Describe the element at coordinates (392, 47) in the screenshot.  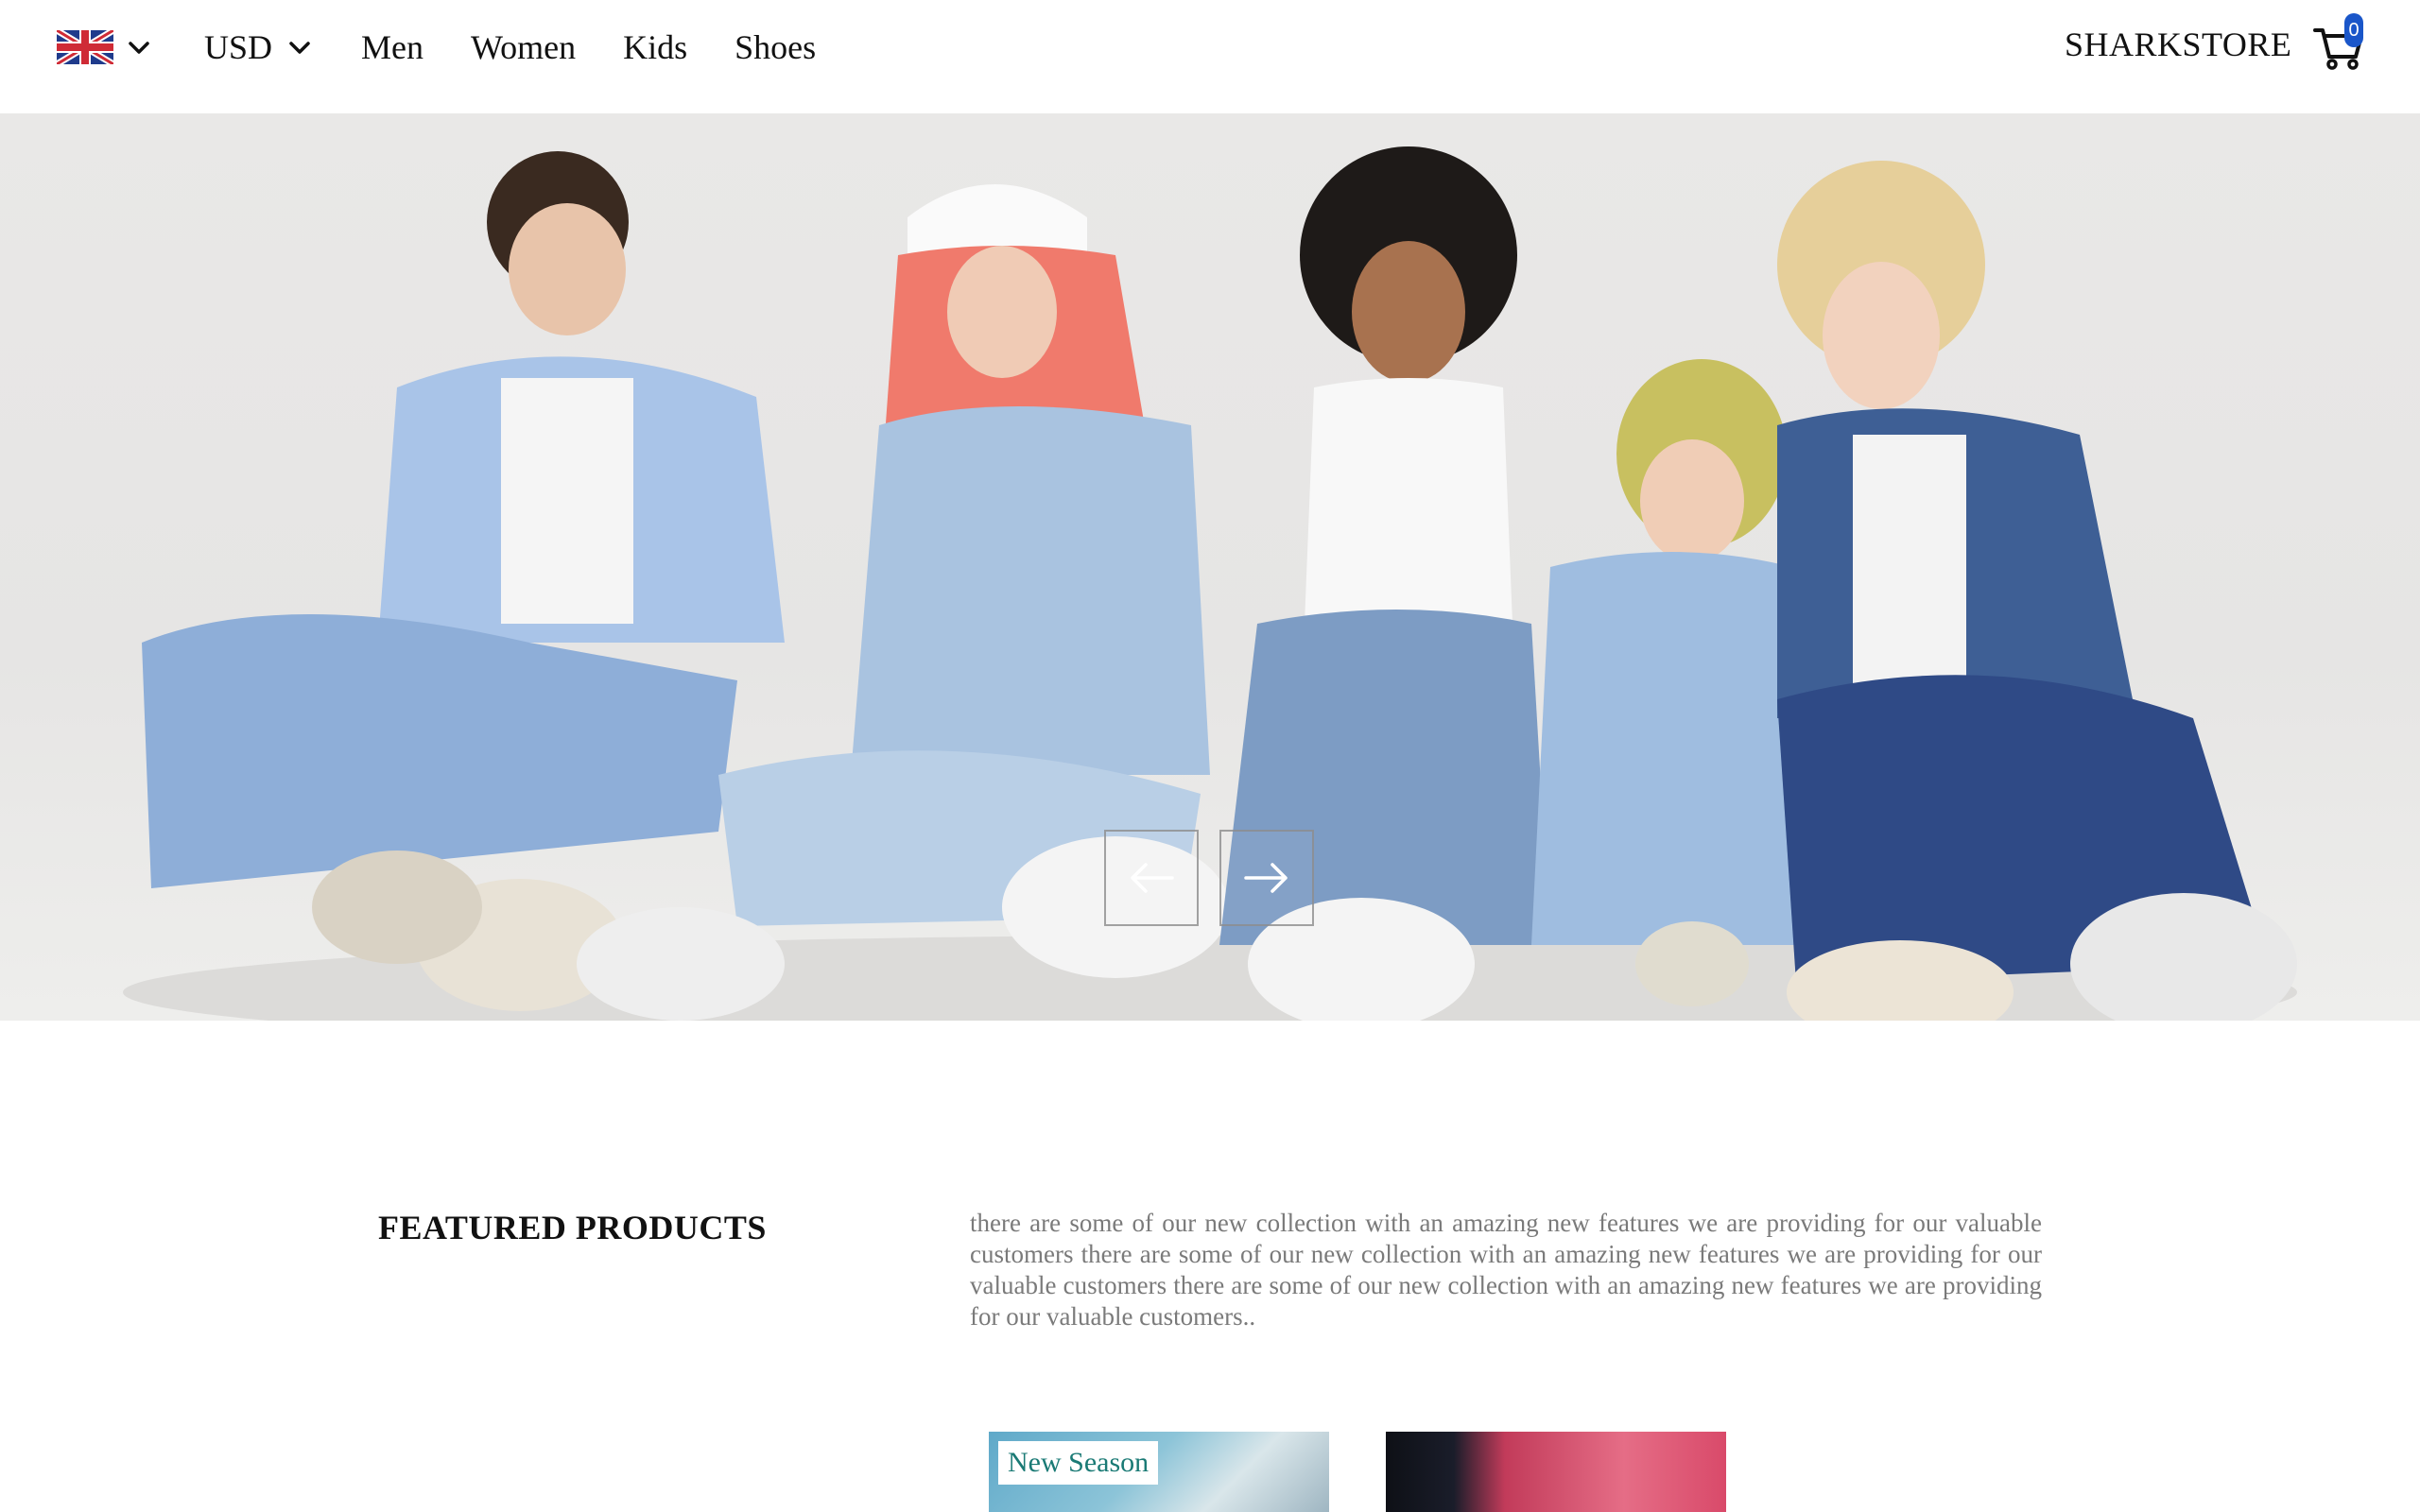
I see `nav-link-men: Men` at that location.